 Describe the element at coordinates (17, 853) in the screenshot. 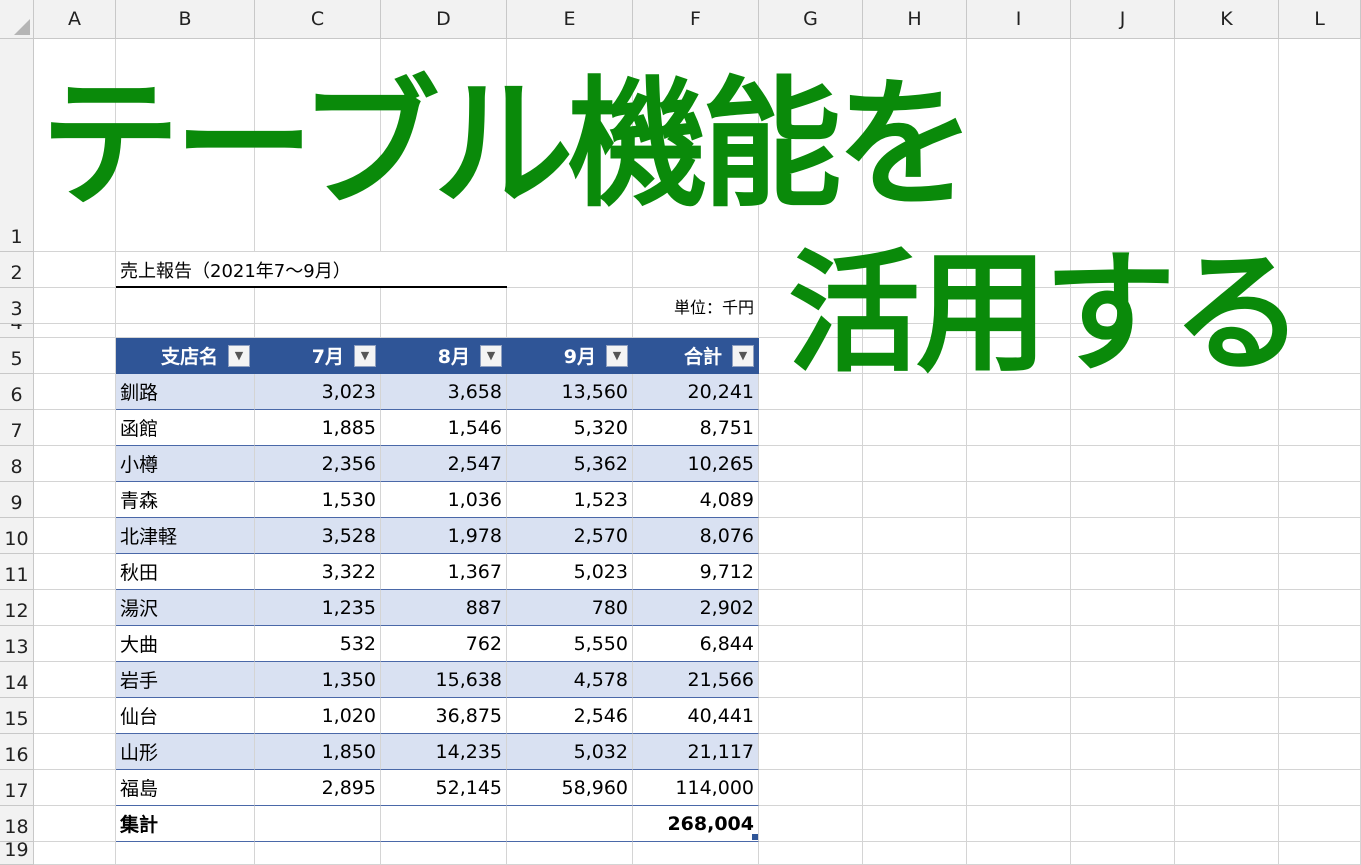

I see `row-header-19: 19` at that location.